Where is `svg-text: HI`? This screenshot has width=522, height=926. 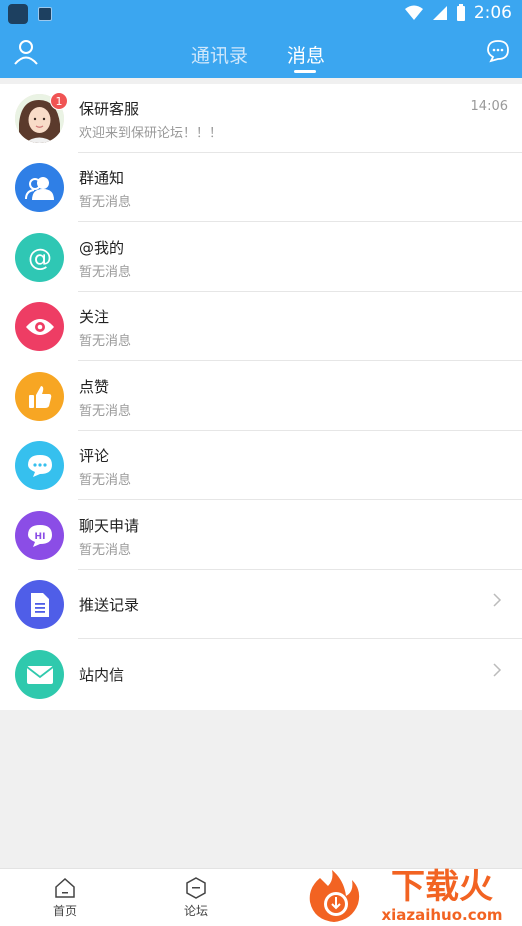 svg-text: HI is located at coordinates (39, 537).